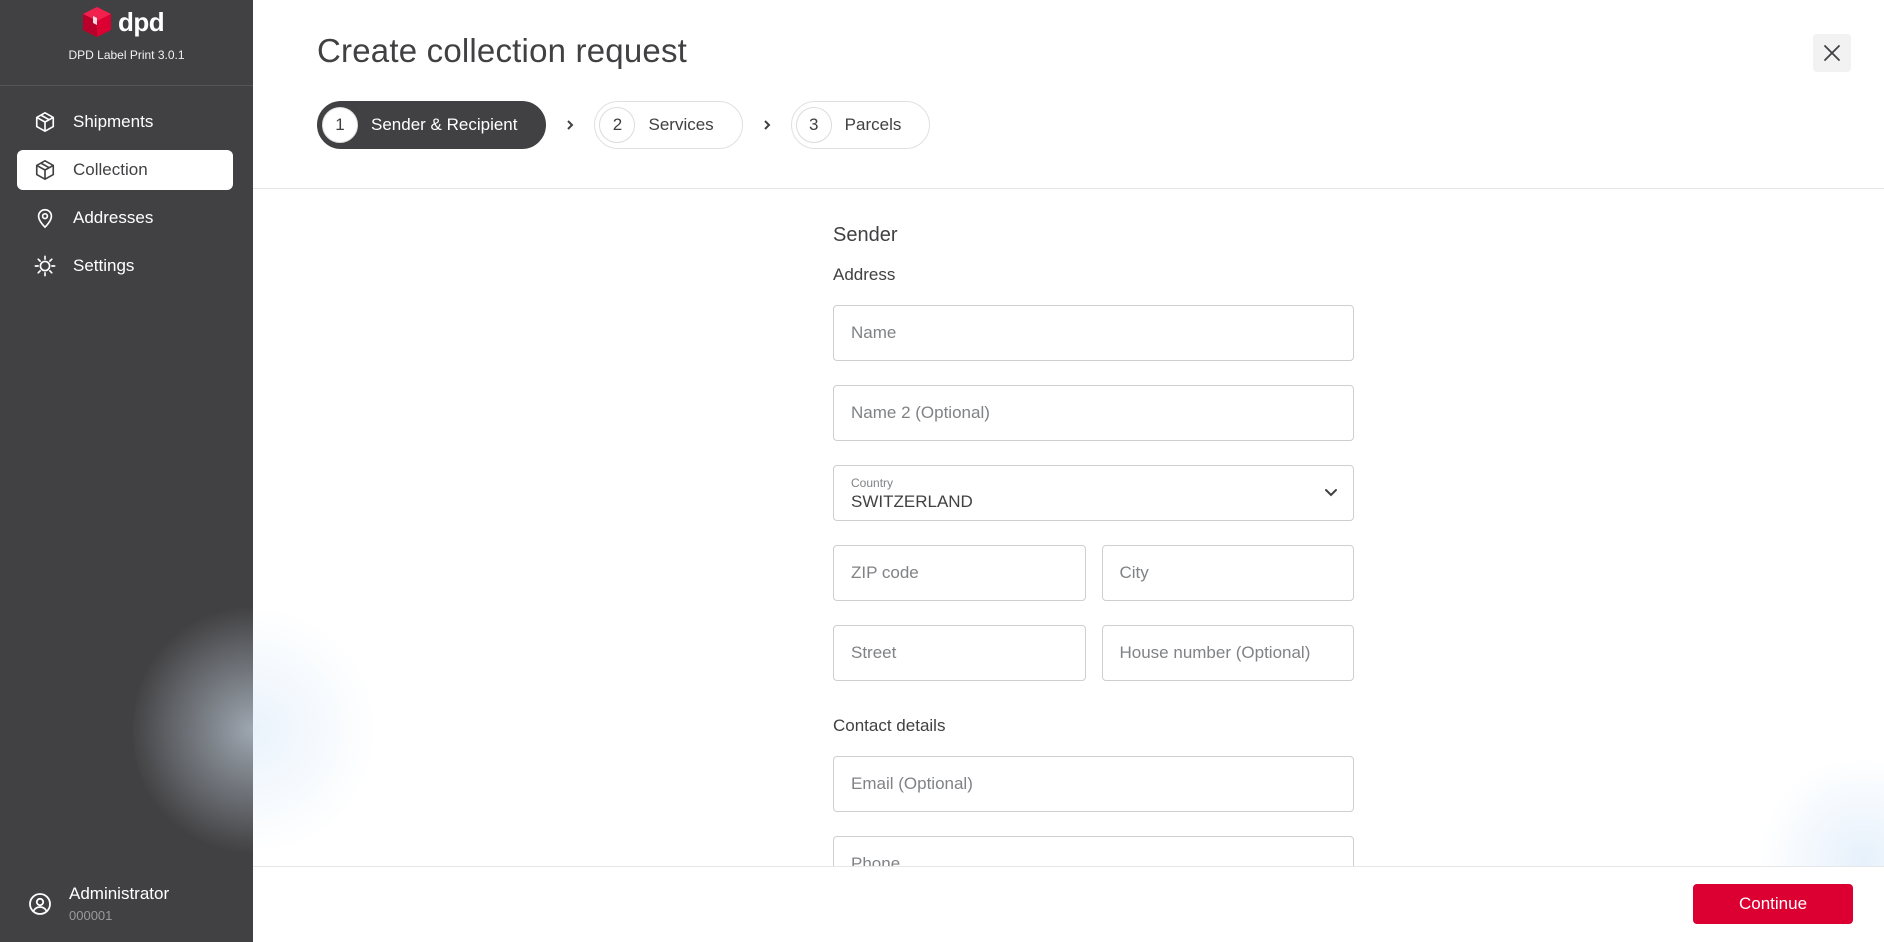  I want to click on city-input, so click(1227, 573).